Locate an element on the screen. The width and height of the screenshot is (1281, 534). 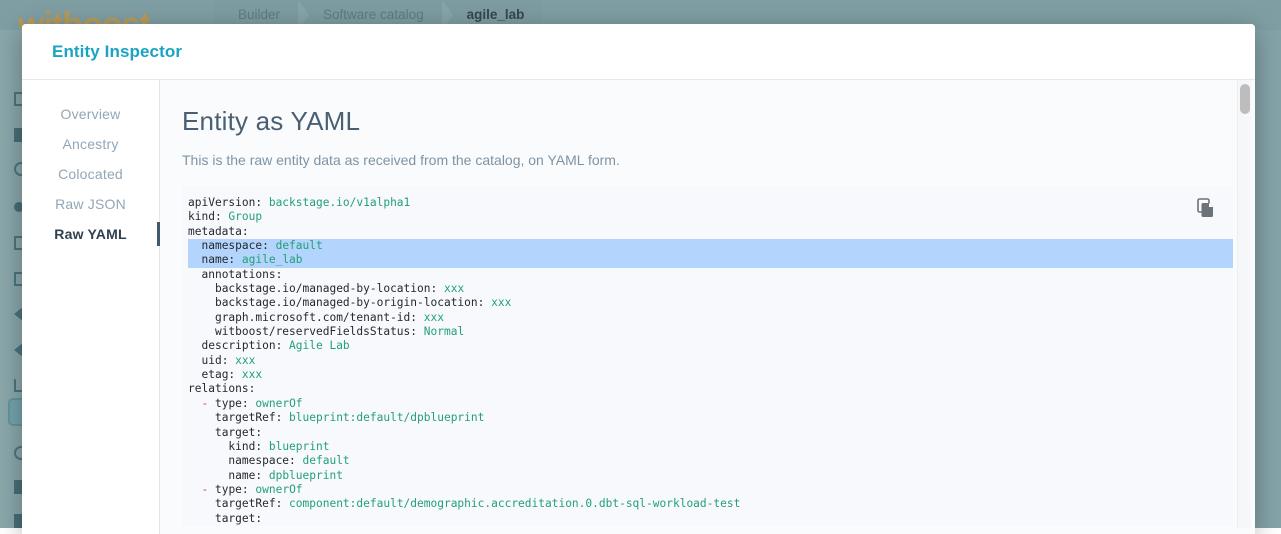
dialog-scrollbar-track is located at coordinates (1244, 304).